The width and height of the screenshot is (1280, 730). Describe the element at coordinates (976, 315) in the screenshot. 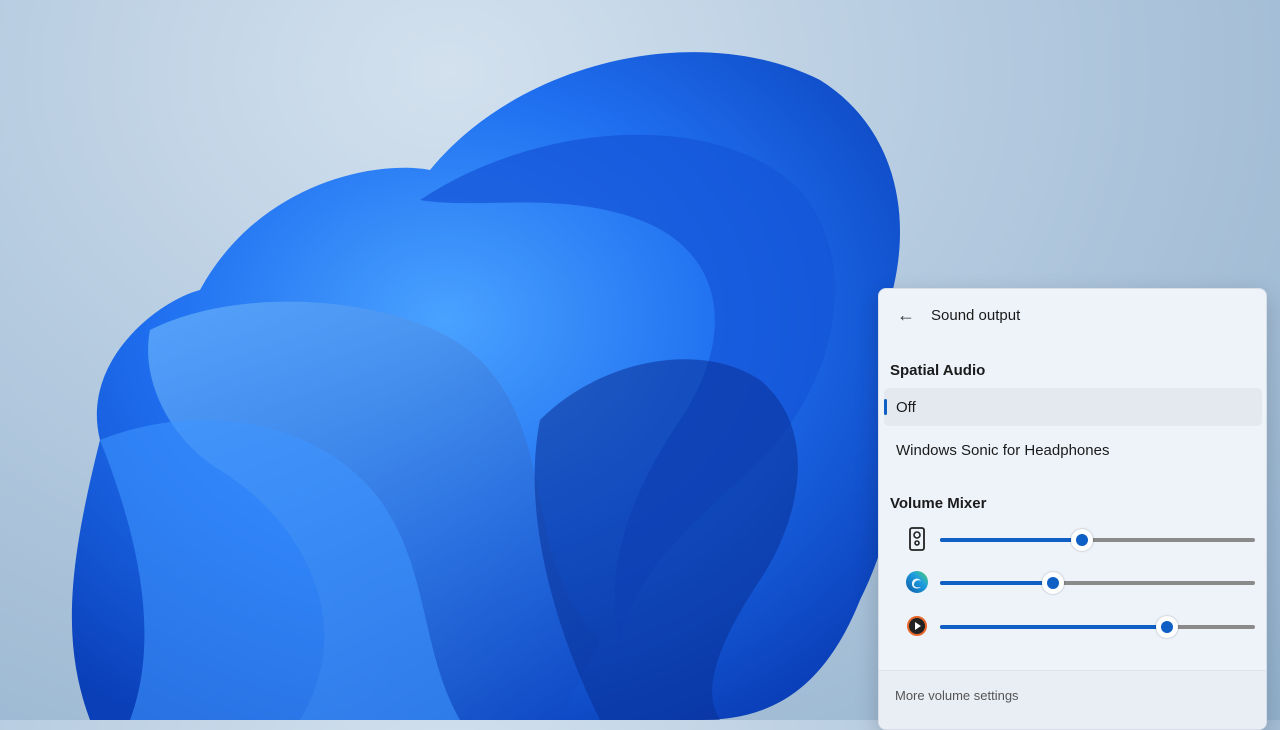

I see `flyout-title: Sound output` at that location.